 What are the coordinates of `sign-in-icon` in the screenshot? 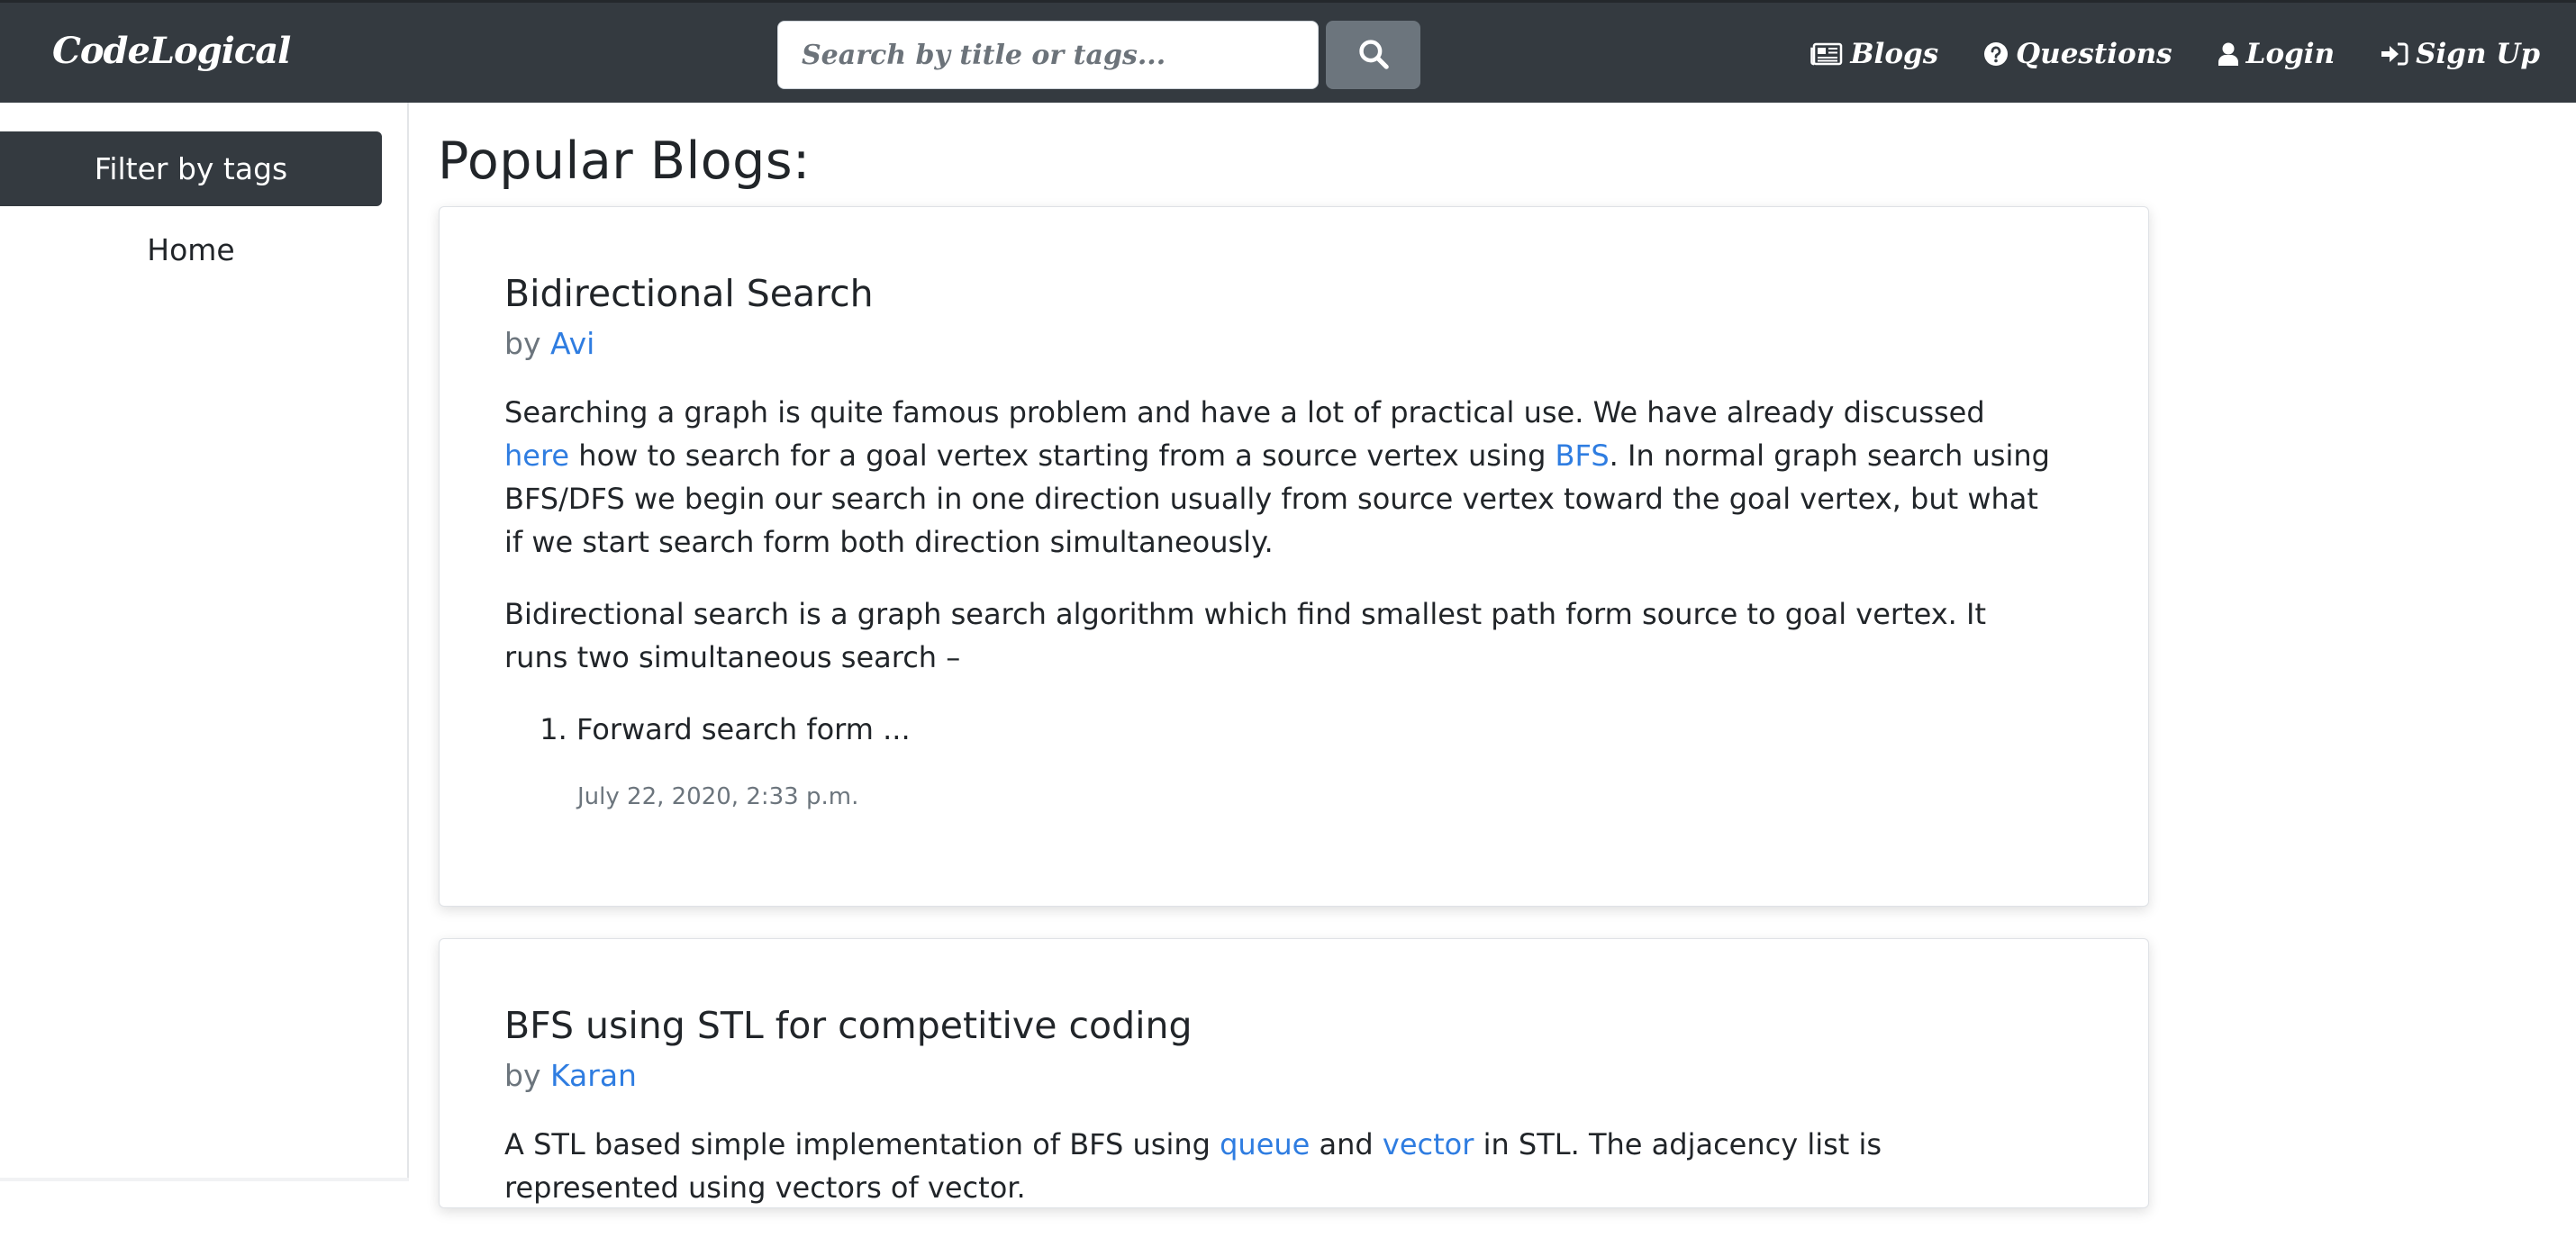 It's located at (2394, 54).